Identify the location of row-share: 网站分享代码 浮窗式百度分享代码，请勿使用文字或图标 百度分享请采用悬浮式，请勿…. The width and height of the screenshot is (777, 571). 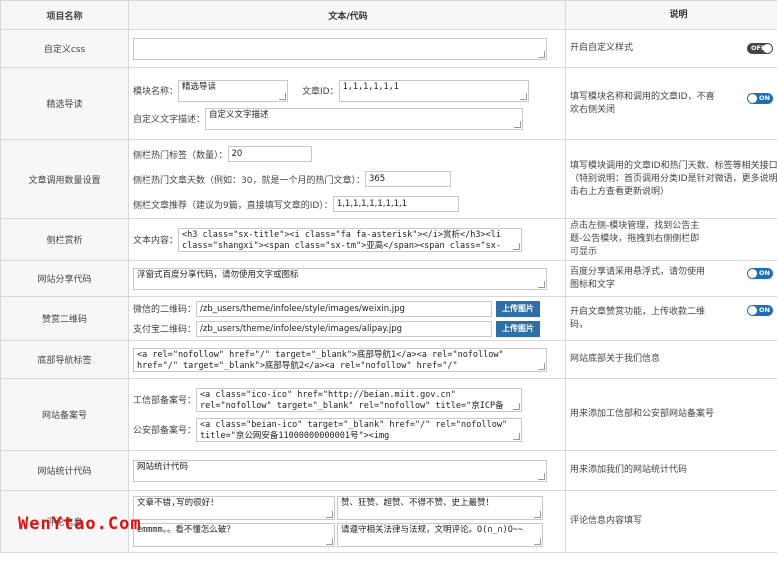
(388, 278).